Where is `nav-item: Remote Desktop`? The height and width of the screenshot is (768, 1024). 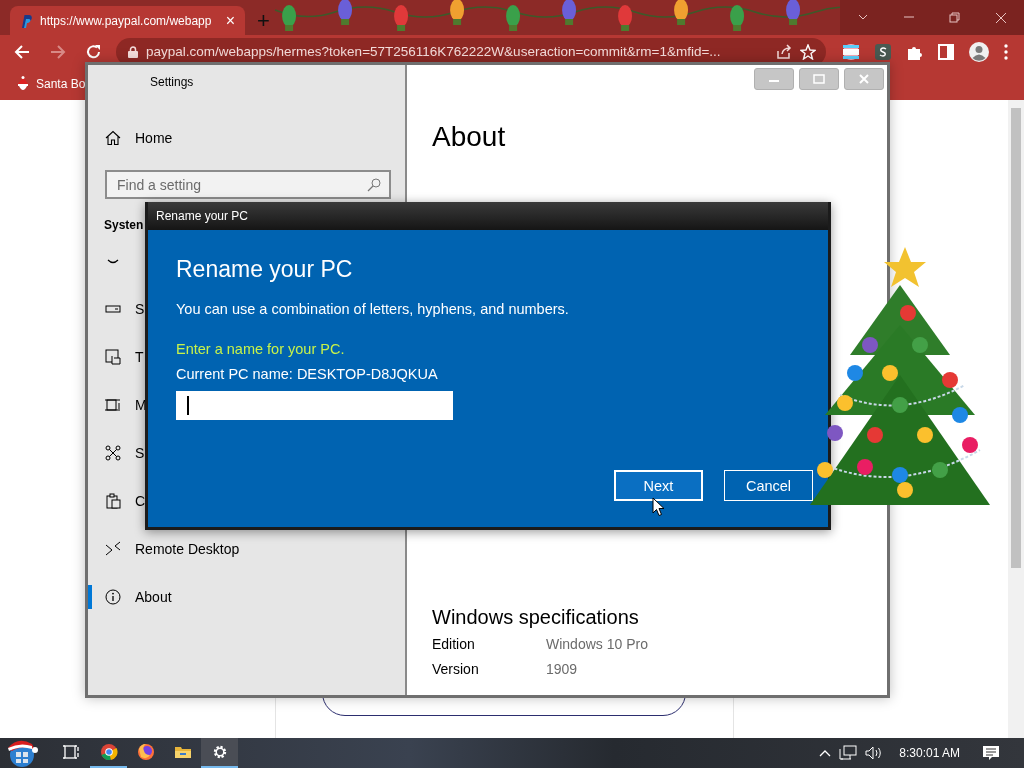
nav-item: Remote Desktop is located at coordinates (187, 549).